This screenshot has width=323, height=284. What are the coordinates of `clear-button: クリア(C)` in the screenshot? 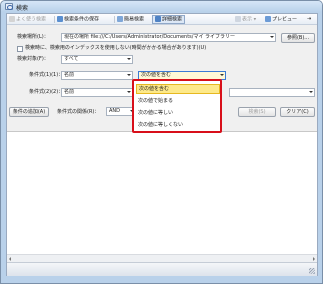 It's located at (297, 112).